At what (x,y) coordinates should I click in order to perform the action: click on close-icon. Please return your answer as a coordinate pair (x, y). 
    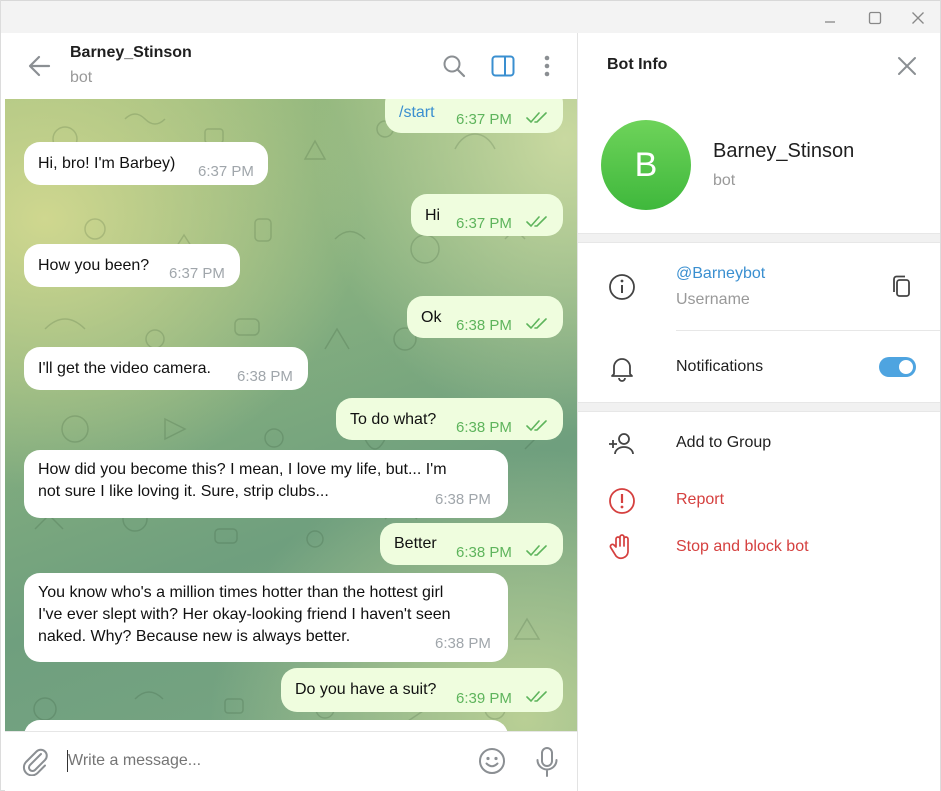
    Looking at the image, I should click on (918, 17).